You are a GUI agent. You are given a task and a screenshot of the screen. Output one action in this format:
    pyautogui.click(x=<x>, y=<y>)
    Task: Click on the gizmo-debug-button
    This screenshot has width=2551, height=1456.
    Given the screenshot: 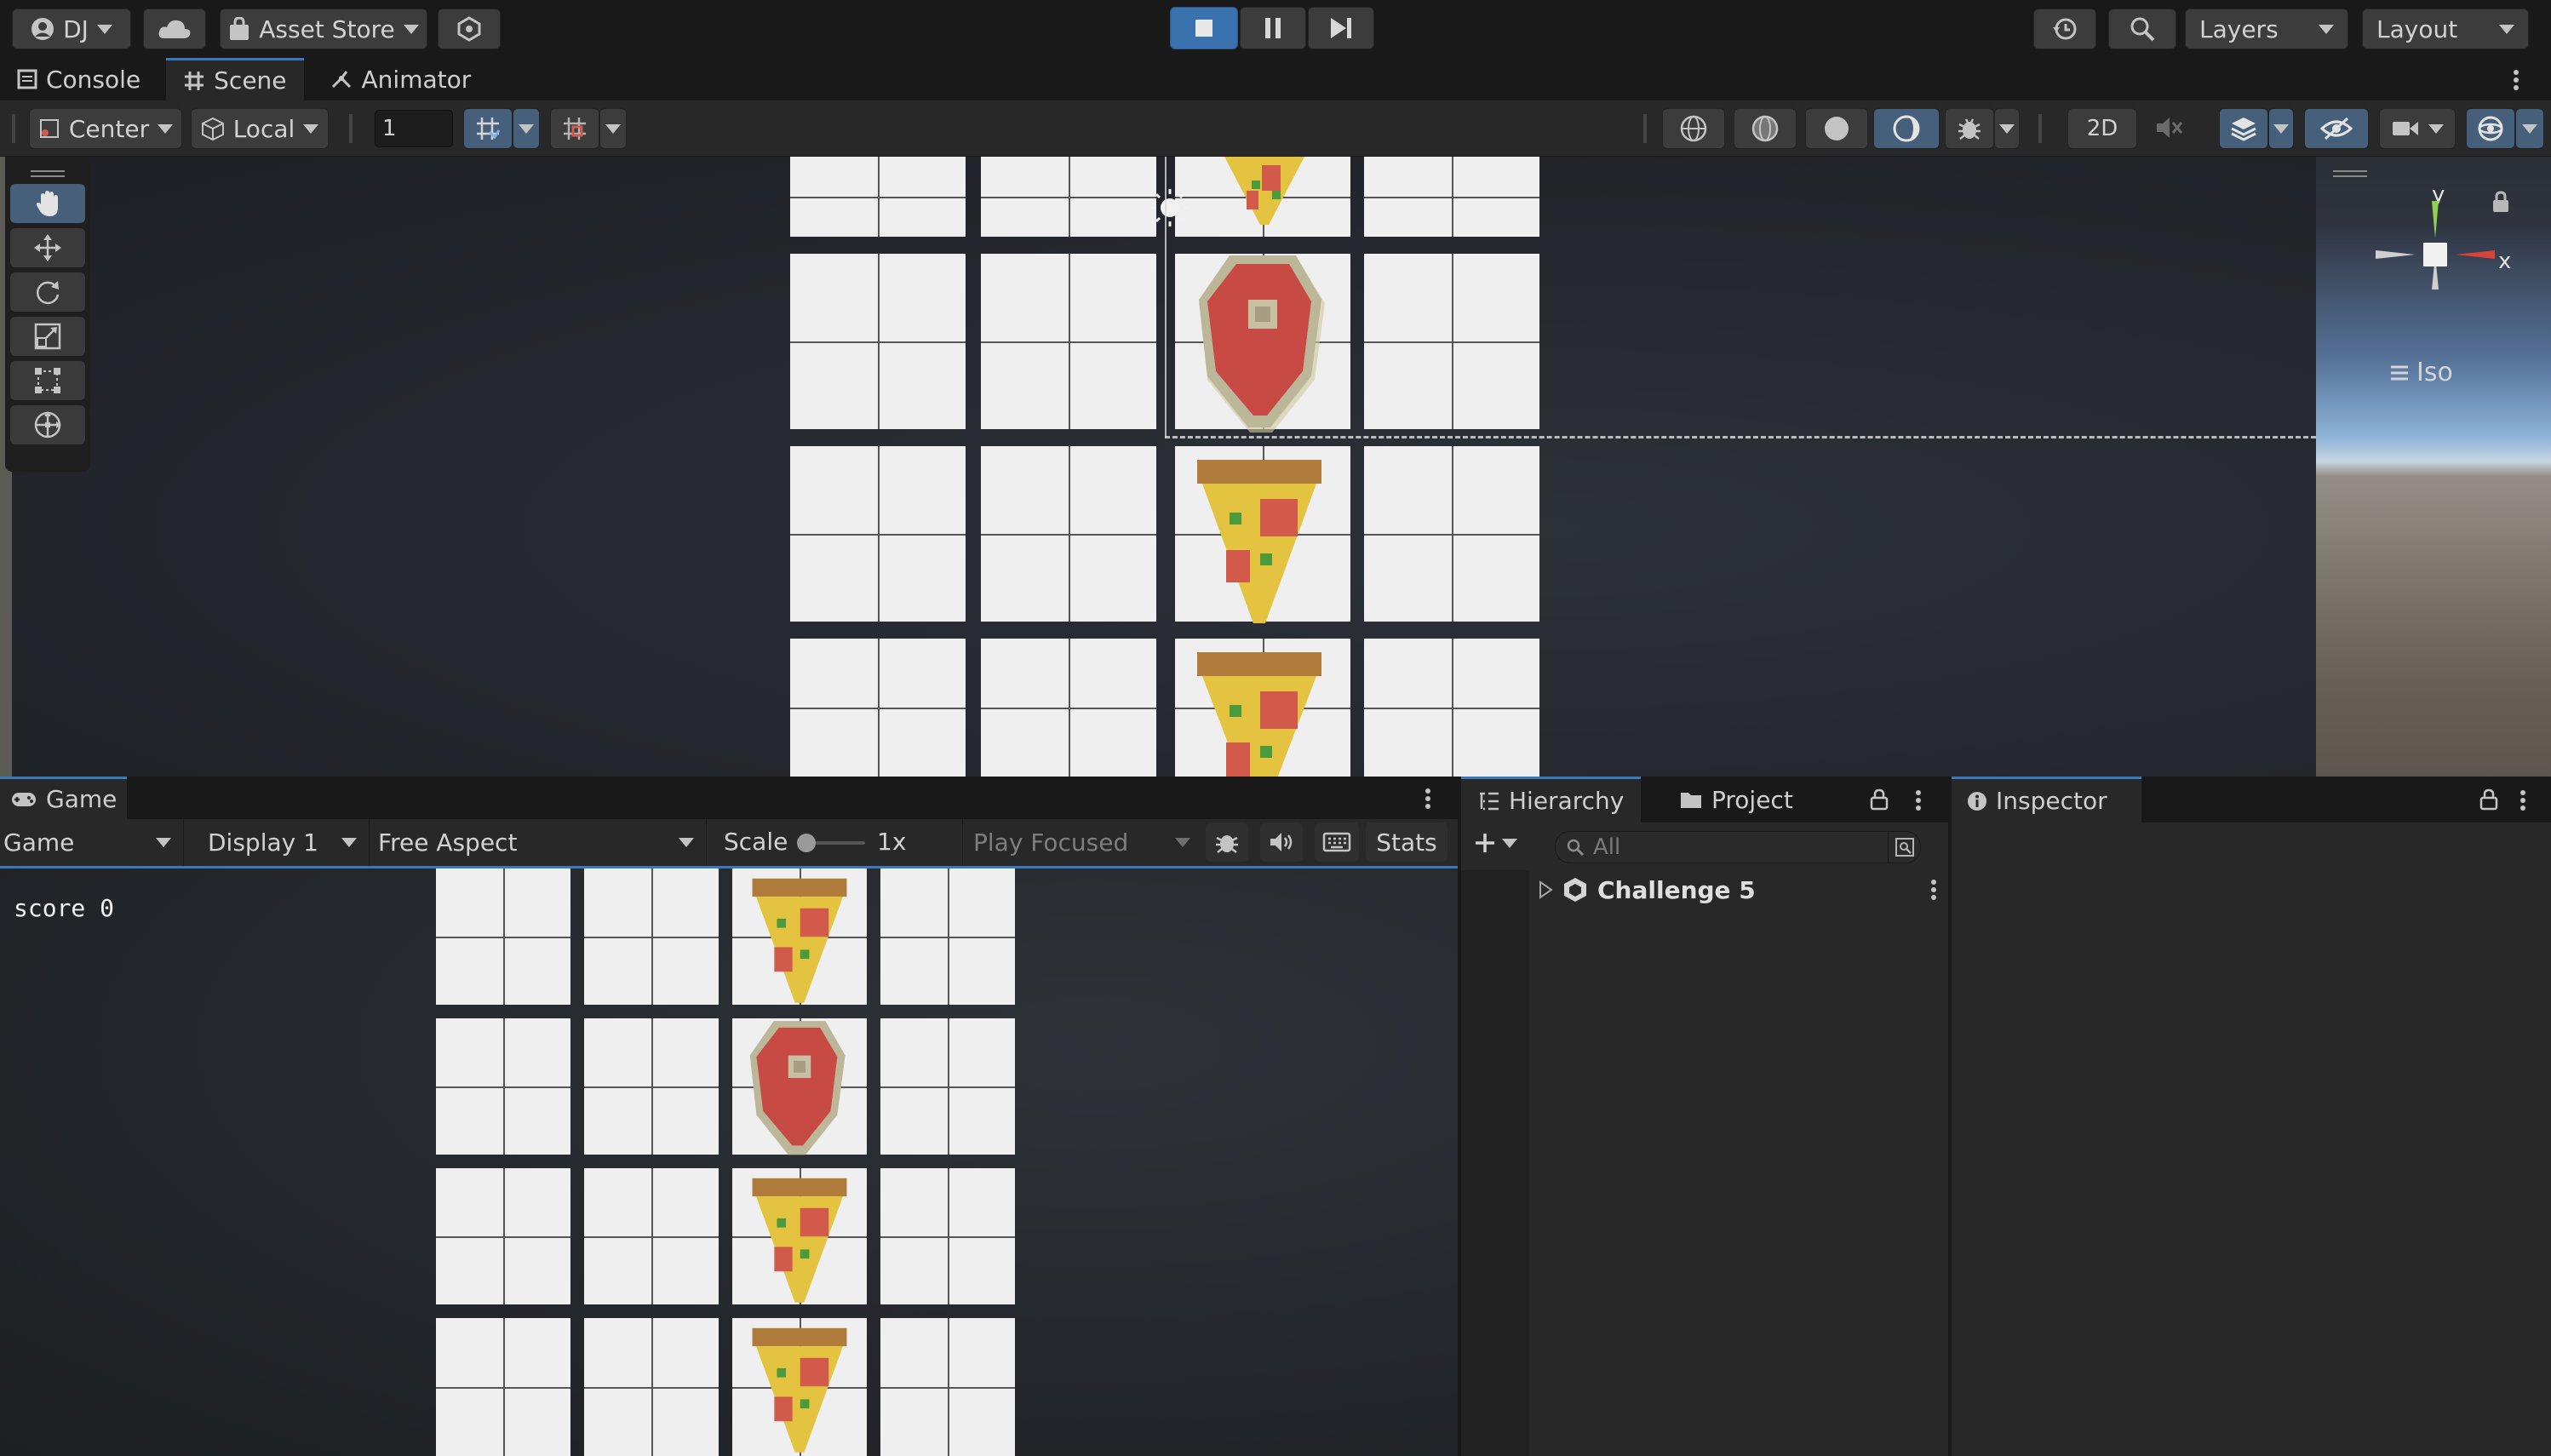 What is the action you would take?
    pyautogui.click(x=1227, y=842)
    